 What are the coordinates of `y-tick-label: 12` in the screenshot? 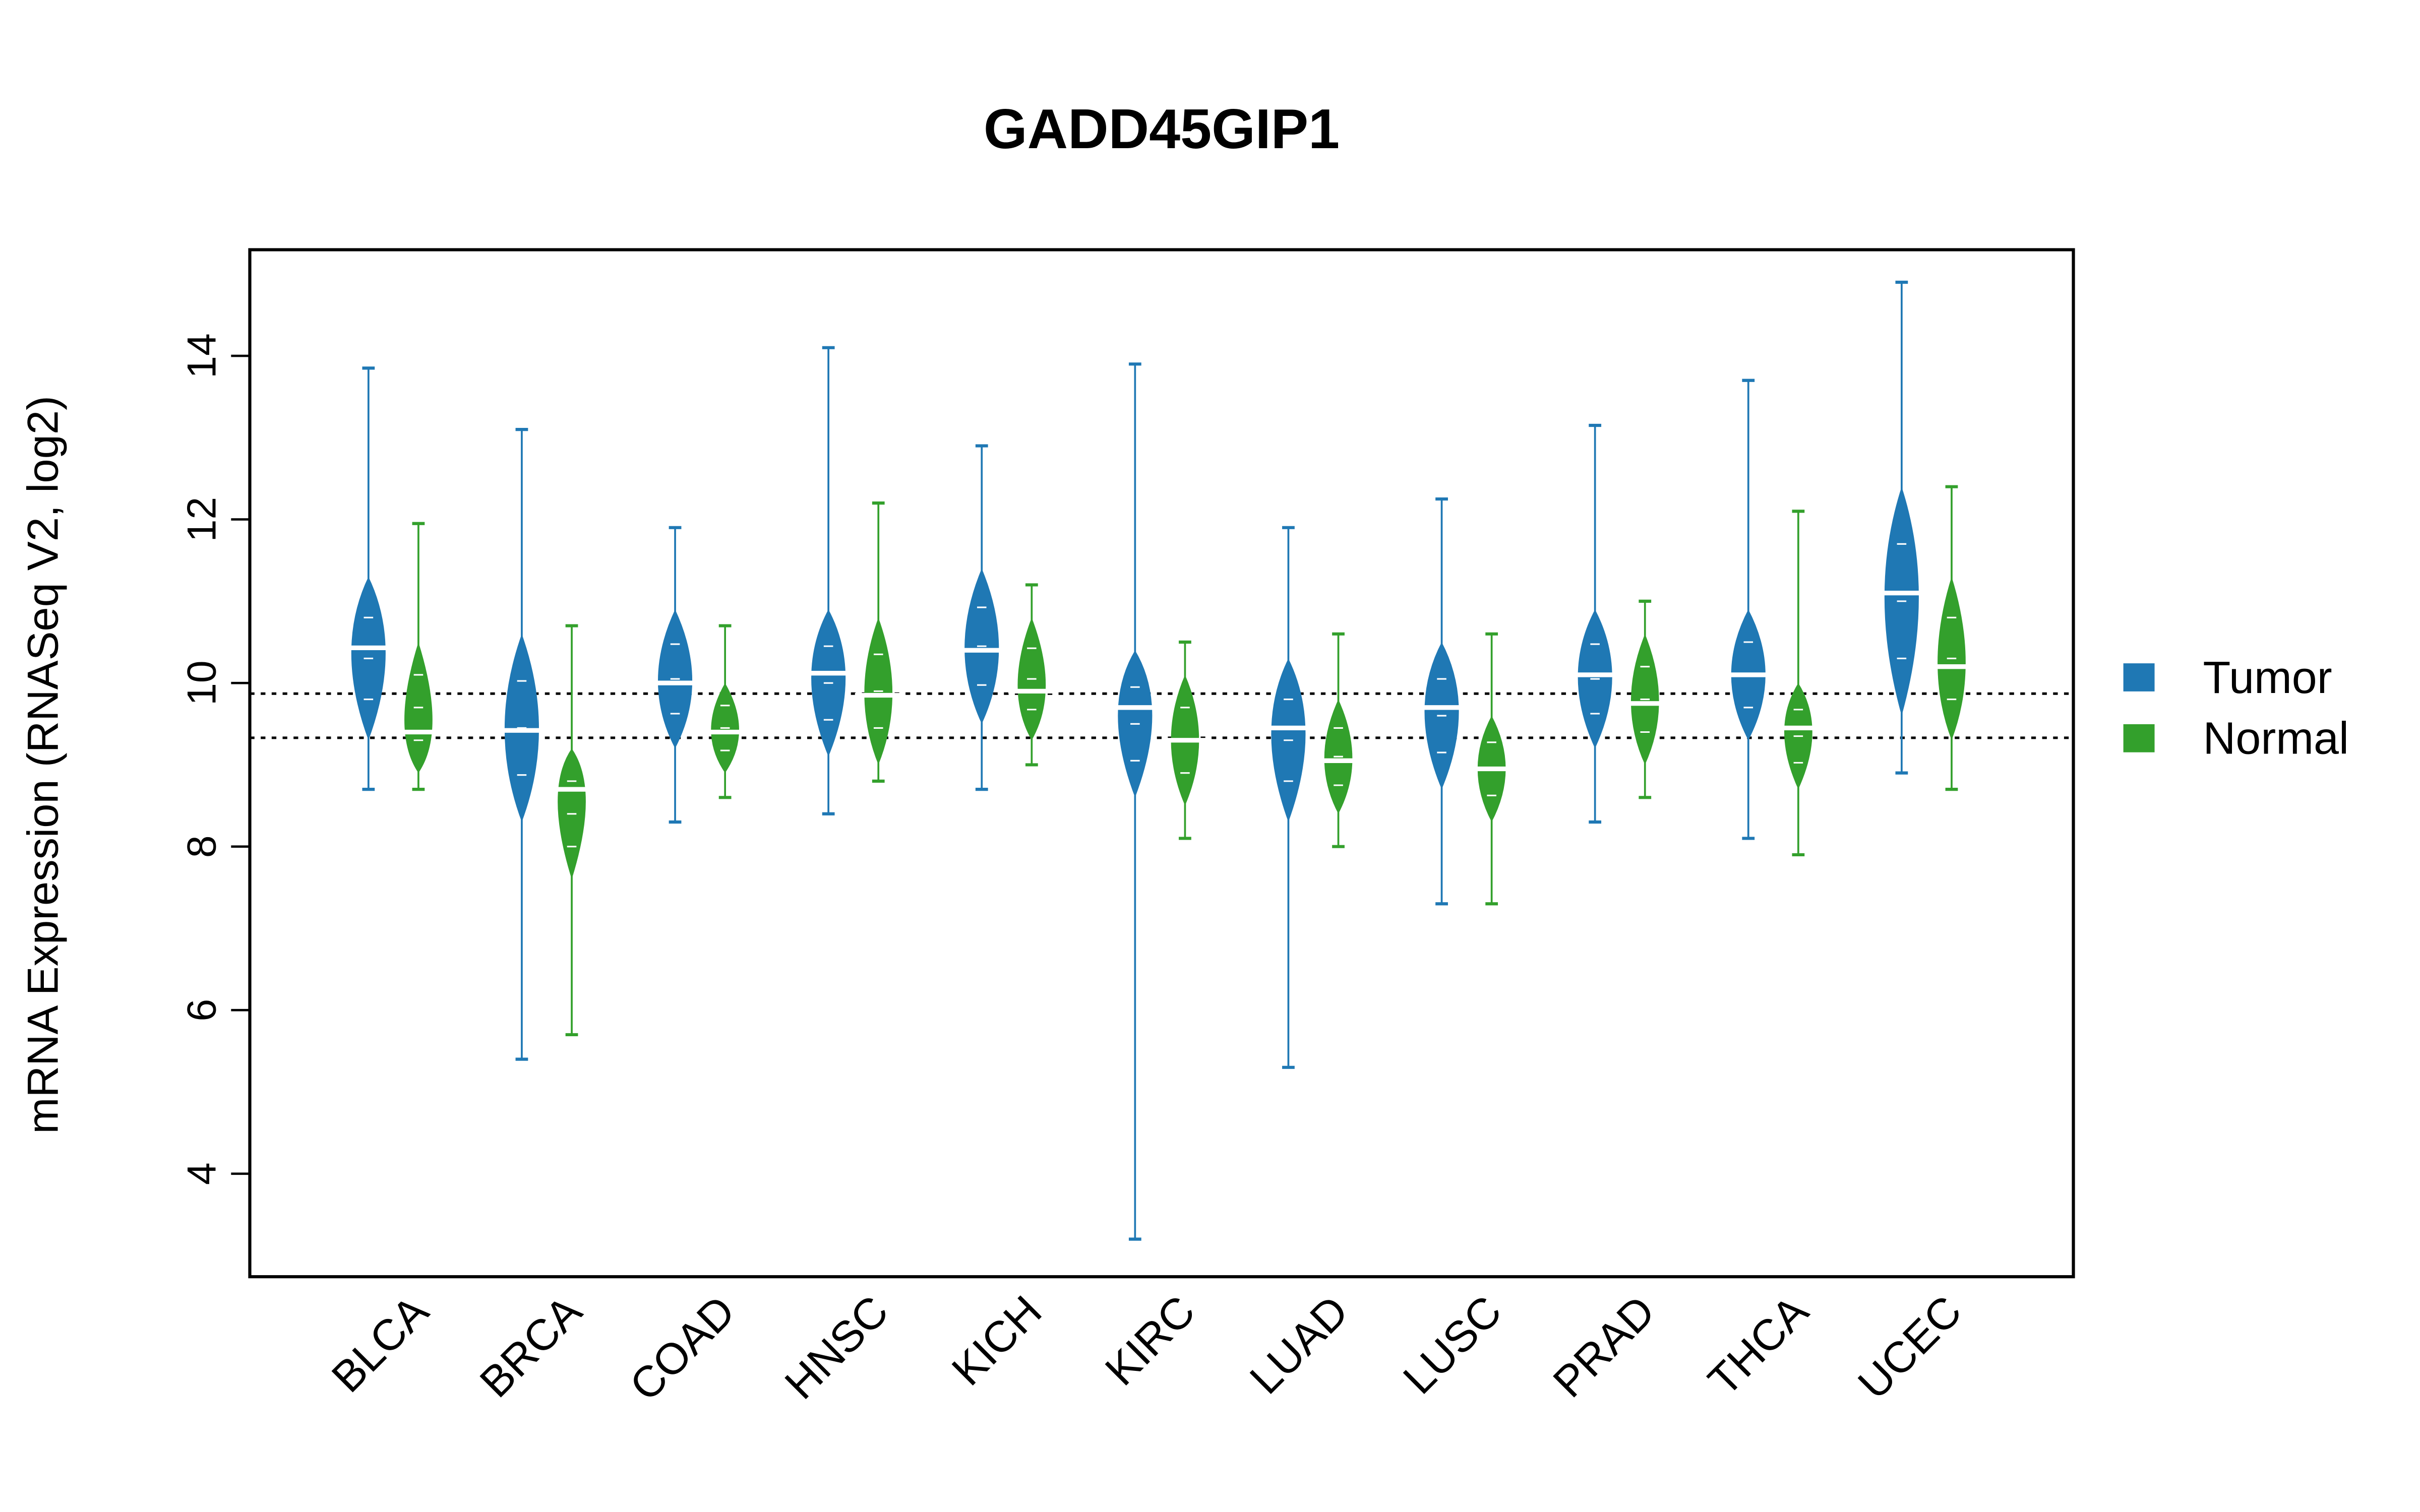 It's located at (201, 519).